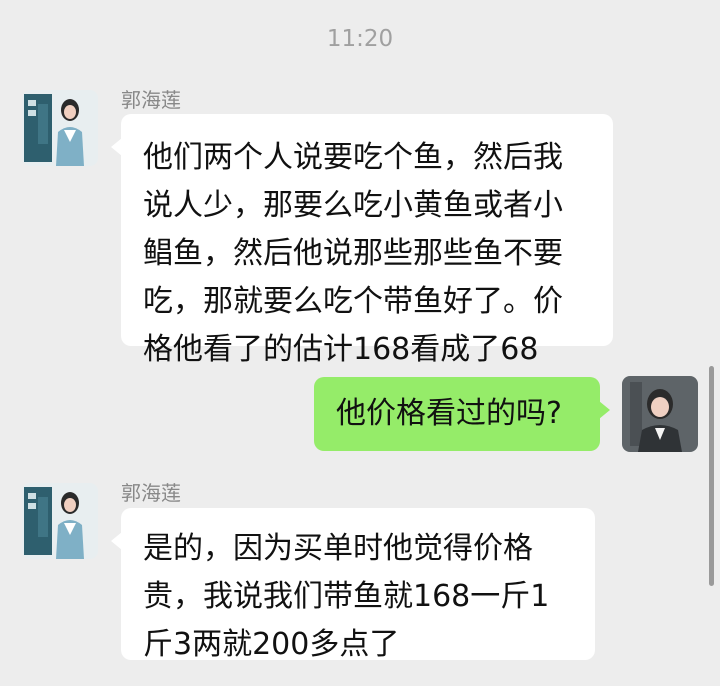 The image size is (720, 686). Describe the element at coordinates (711, 476) in the screenshot. I see `scrollbar` at that location.